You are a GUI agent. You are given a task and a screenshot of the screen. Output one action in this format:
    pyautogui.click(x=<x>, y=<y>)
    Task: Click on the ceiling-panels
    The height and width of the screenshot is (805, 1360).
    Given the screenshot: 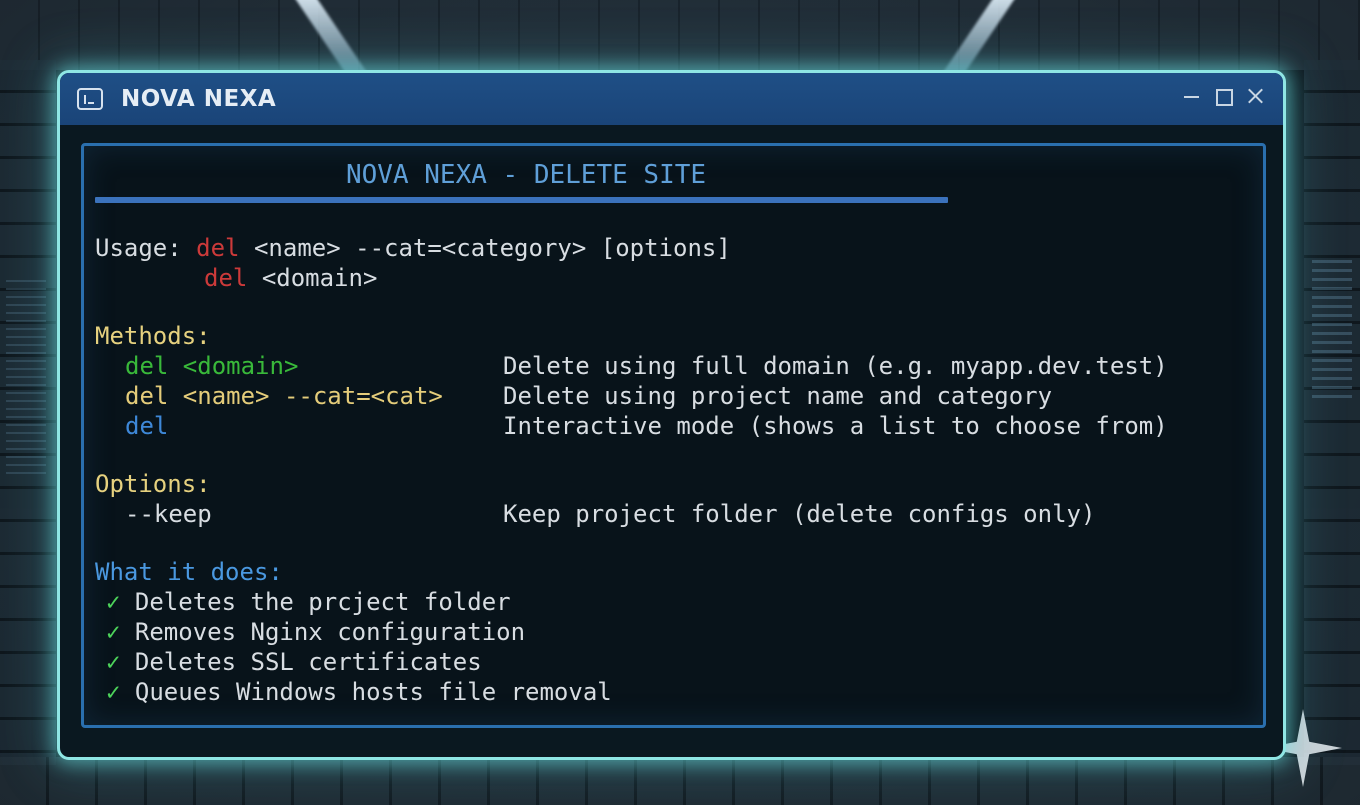 What is the action you would take?
    pyautogui.click(x=680, y=35)
    